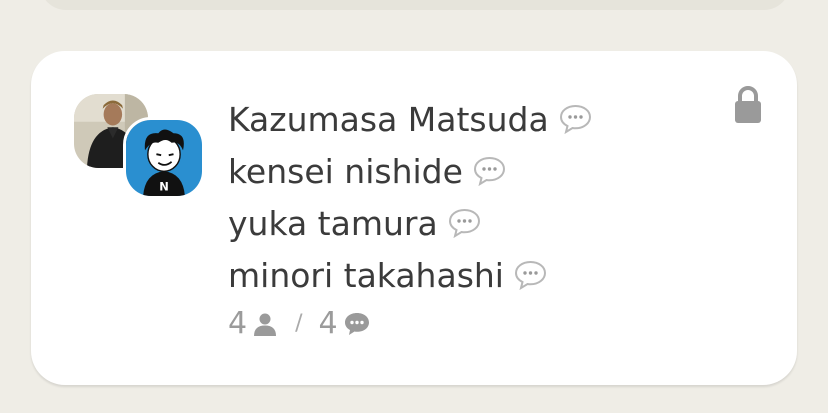 This screenshot has height=413, width=828. Describe the element at coordinates (333, 223) in the screenshot. I see `member-name: yuka tamura` at that location.